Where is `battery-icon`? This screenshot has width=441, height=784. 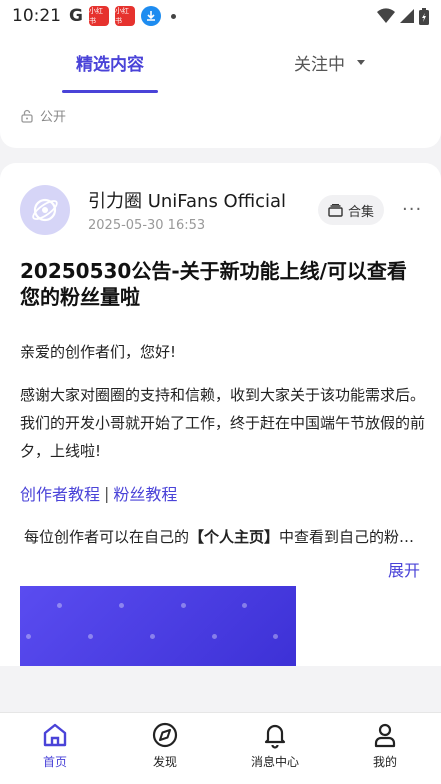 battery-icon is located at coordinates (424, 16).